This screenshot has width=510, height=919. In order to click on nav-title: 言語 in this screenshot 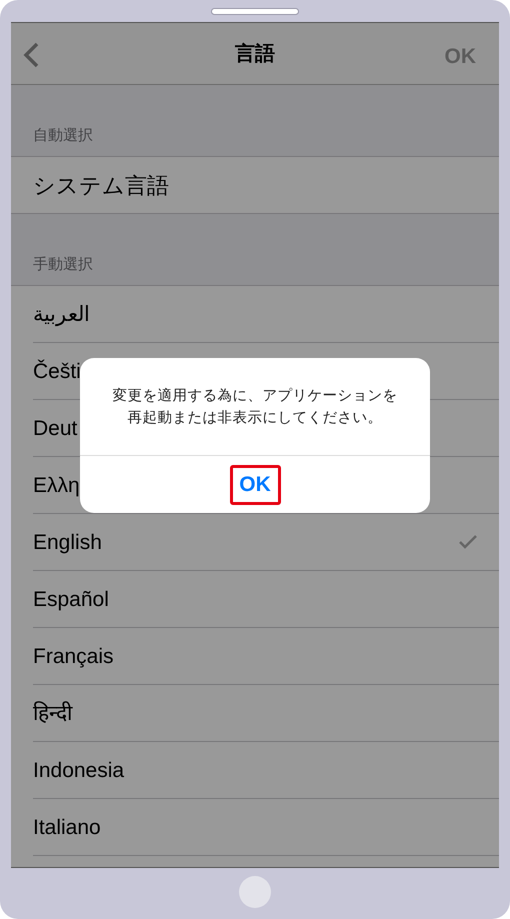, I will do `click(255, 54)`.